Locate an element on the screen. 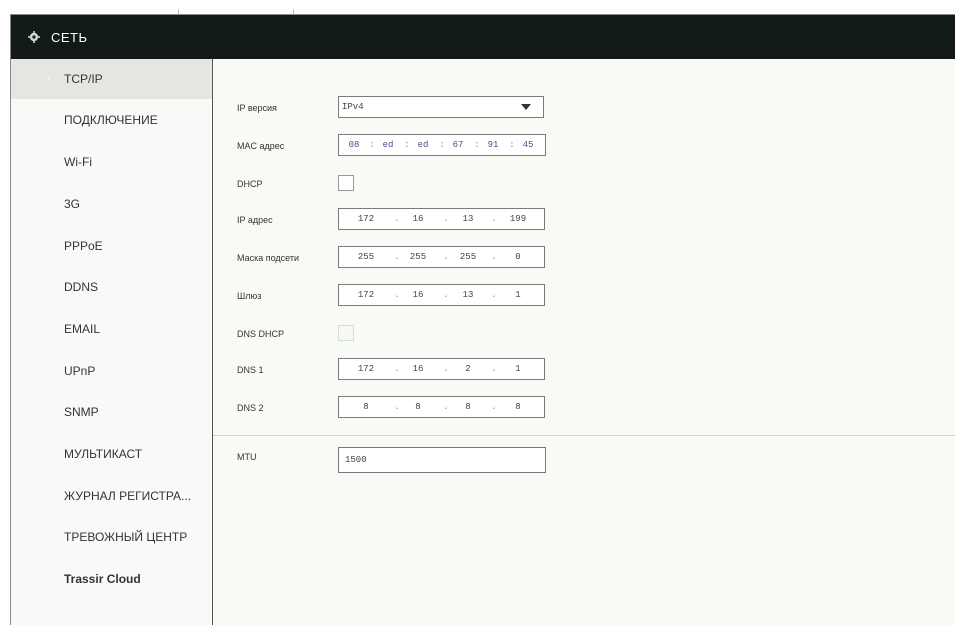 The image size is (955, 625). ip-octet: 172 is located at coordinates (366, 219).